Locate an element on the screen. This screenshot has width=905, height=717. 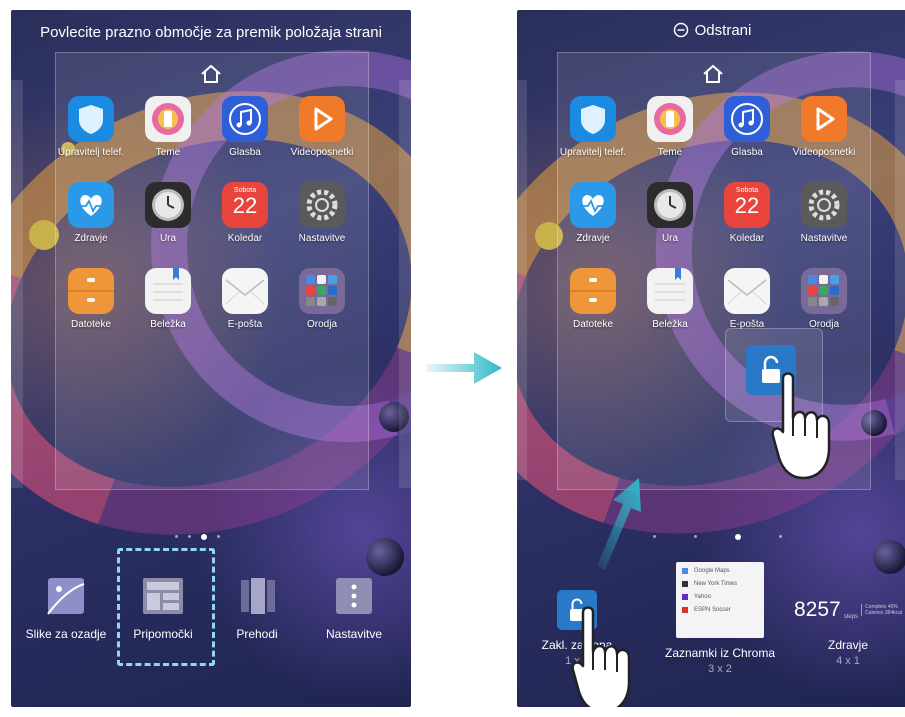
bookmark-item: New York Times is located at coordinates (716, 584).